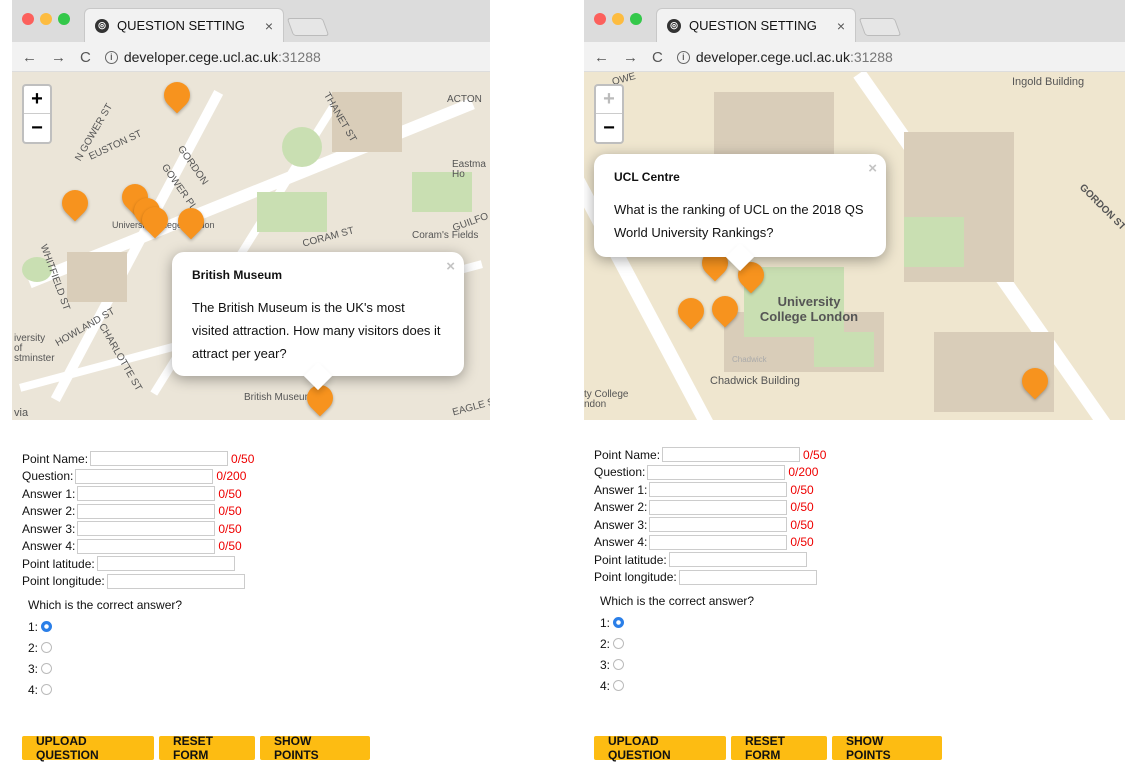  I want to click on option-label-4: 4:, so click(33, 689).